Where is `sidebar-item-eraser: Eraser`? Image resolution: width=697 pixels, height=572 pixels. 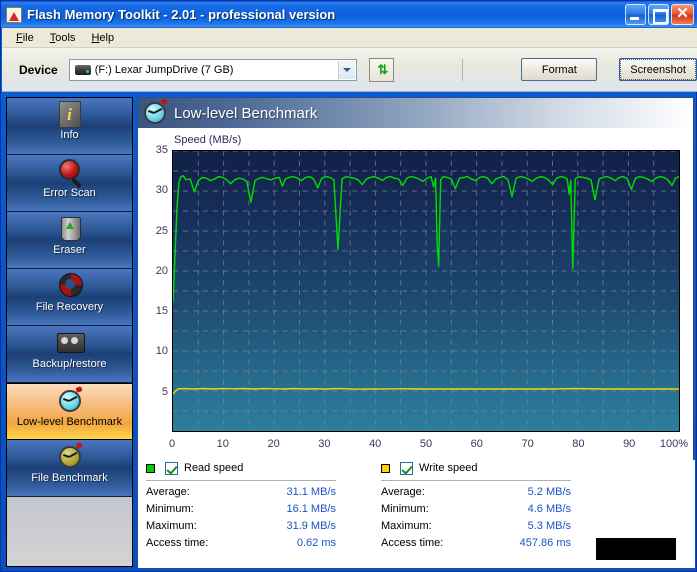 sidebar-item-eraser: Eraser is located at coordinates (69, 240).